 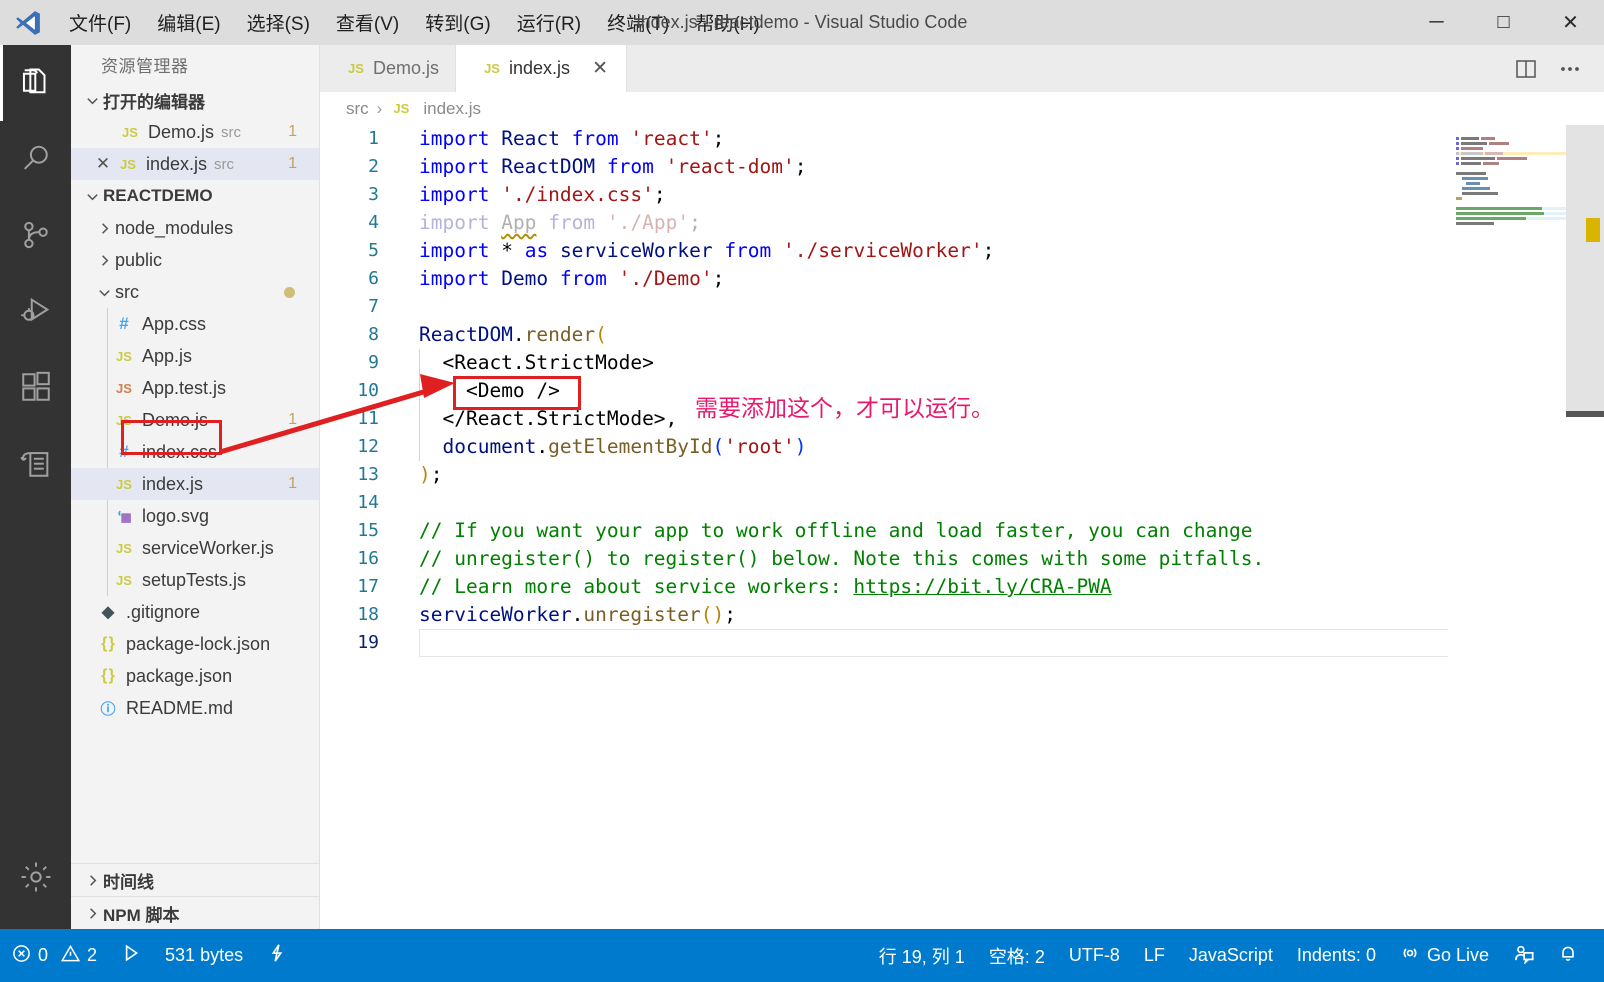 What do you see at coordinates (727, 22) in the screenshot?
I see `menu-help: 帮助(H)` at bounding box center [727, 22].